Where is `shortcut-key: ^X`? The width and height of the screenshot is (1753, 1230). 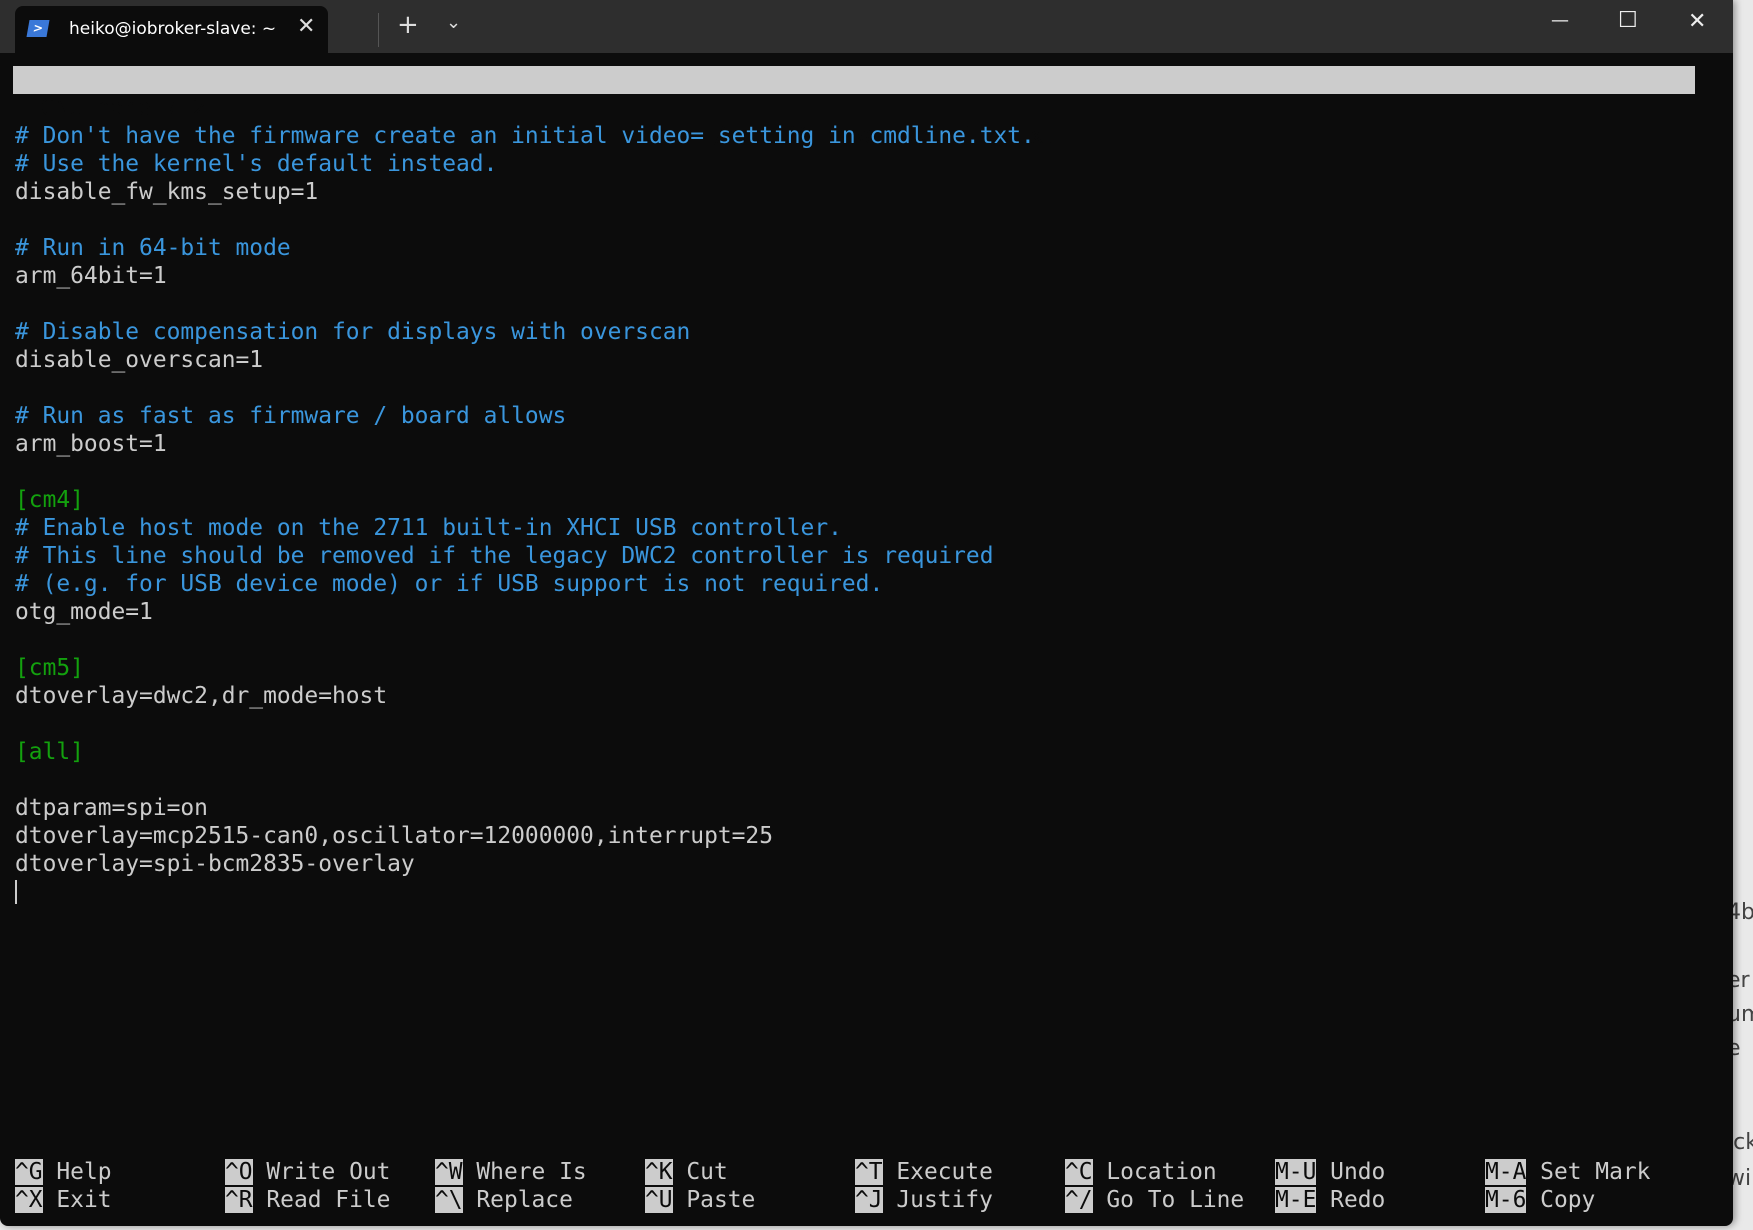 shortcut-key: ^X is located at coordinates (29, 1200).